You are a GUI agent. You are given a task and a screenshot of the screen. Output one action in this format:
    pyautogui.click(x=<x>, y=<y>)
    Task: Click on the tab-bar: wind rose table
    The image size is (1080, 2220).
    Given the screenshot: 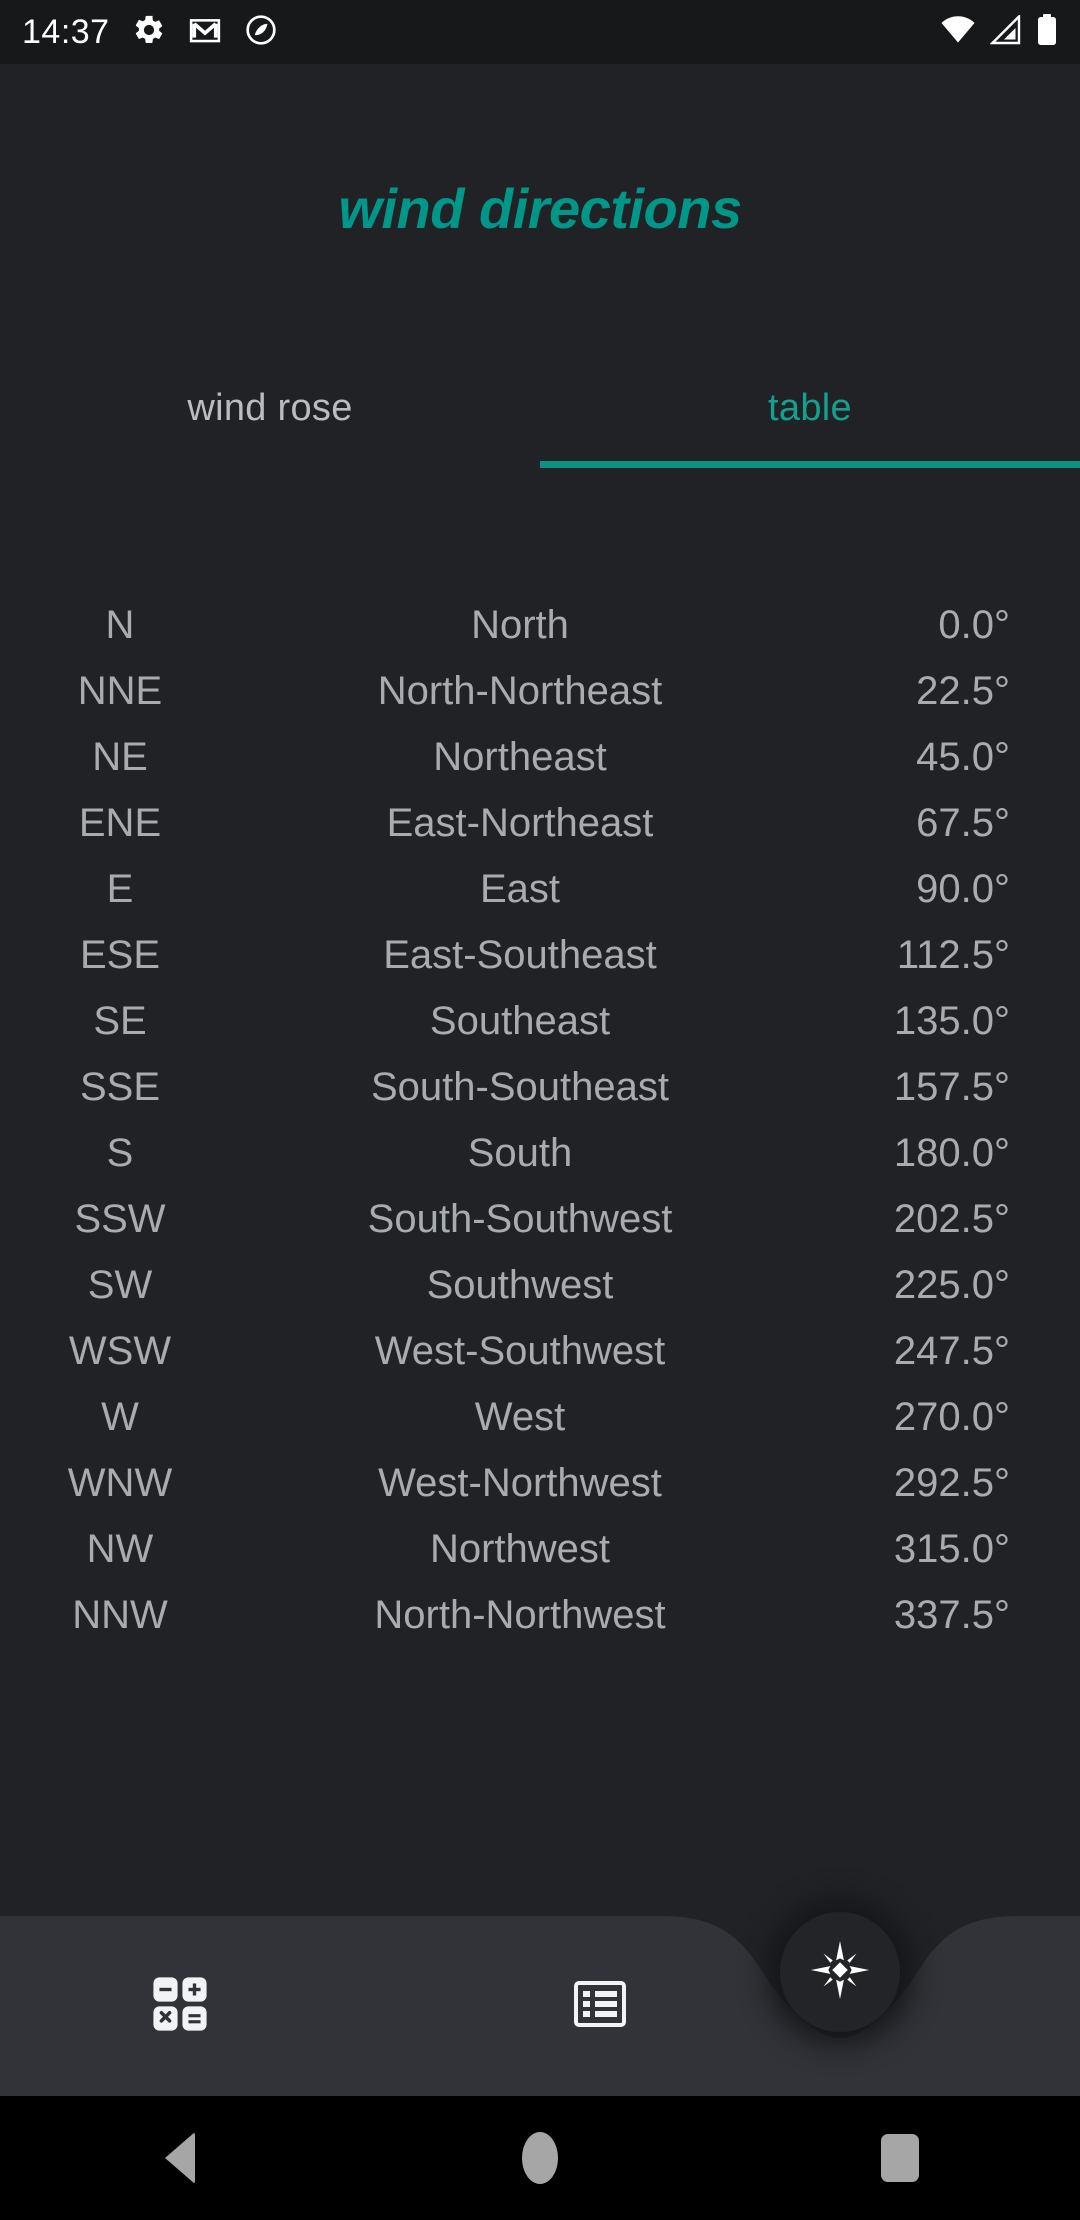 What is the action you would take?
    pyautogui.click(x=540, y=408)
    